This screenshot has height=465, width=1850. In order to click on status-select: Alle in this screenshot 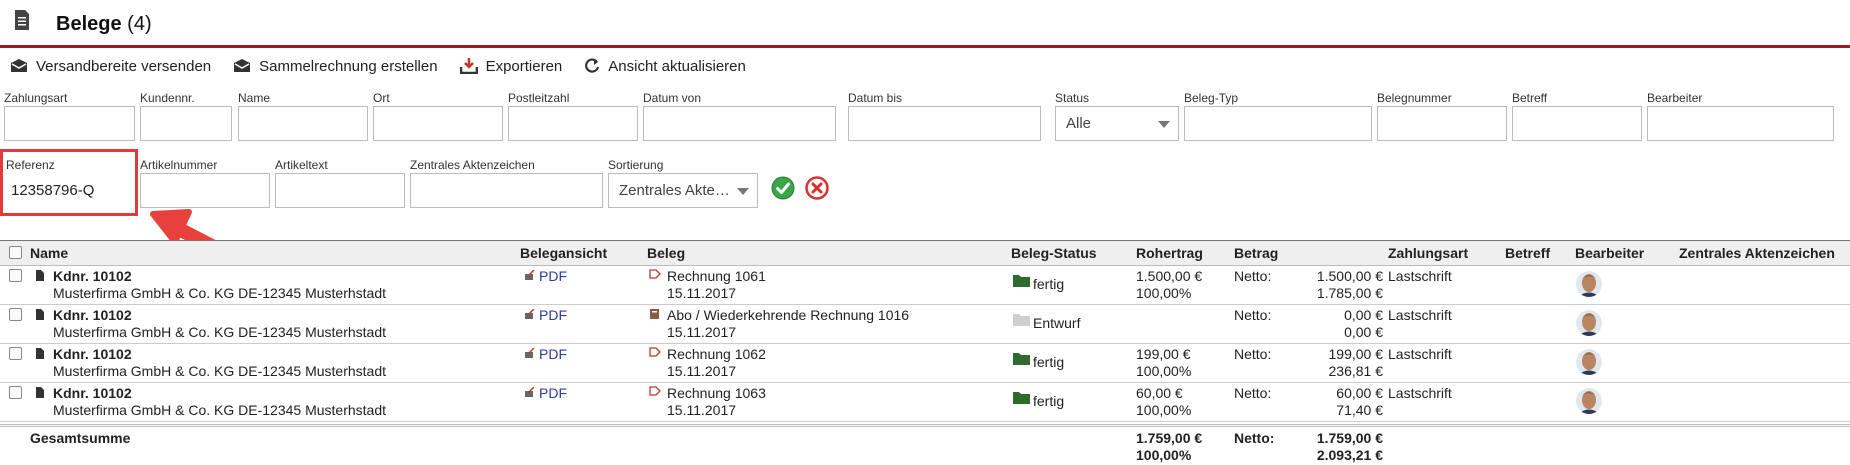, I will do `click(1117, 123)`.